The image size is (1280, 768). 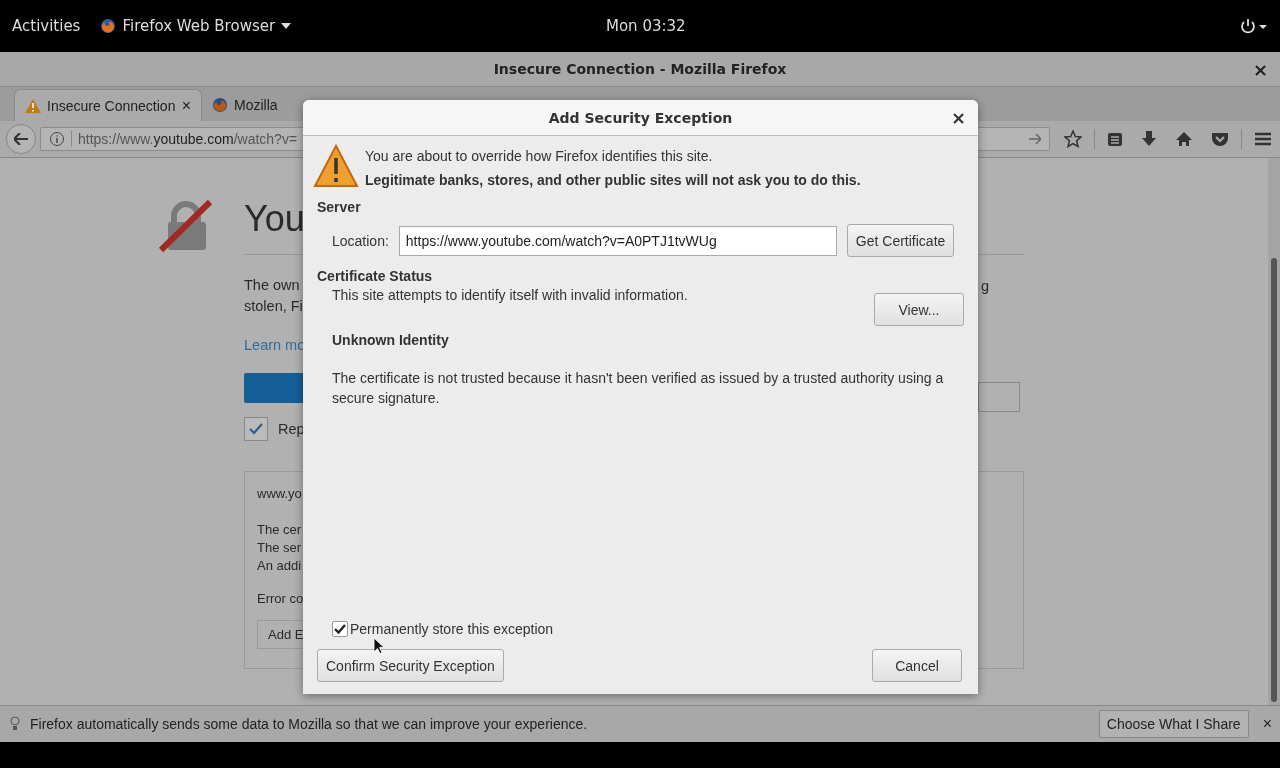 I want to click on details-text: The ser, so click(x=280, y=548).